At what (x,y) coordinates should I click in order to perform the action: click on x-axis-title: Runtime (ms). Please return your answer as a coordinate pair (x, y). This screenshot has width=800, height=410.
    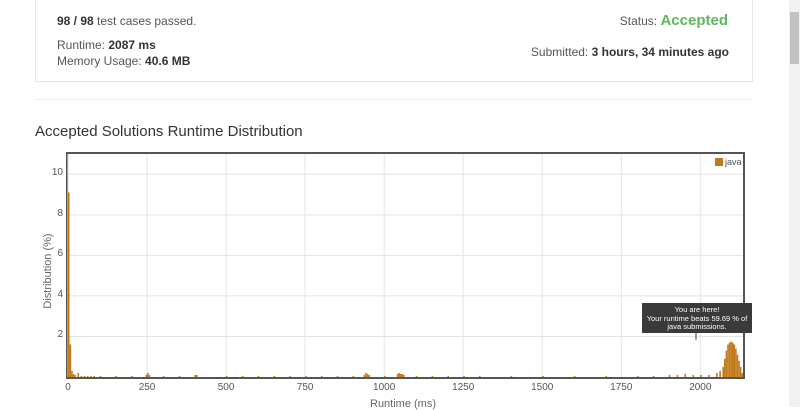
    Looking at the image, I should click on (403, 404).